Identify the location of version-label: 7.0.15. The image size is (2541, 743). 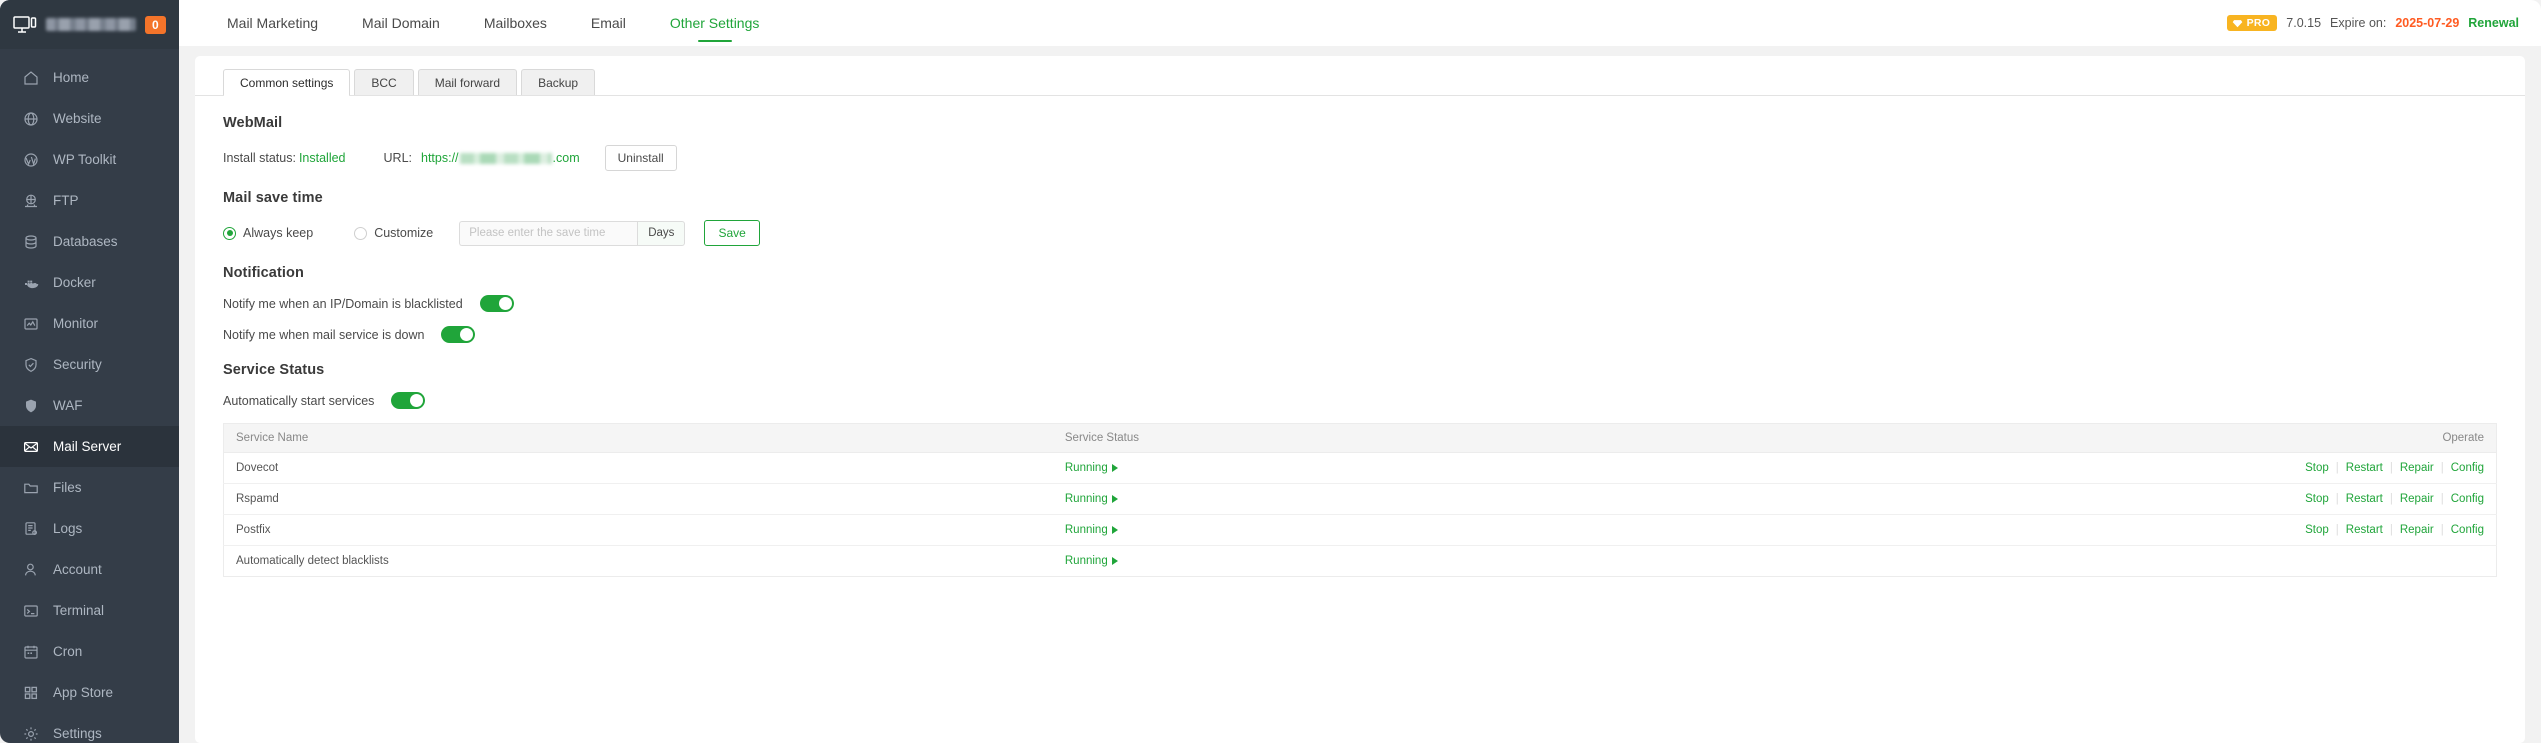
(2304, 23).